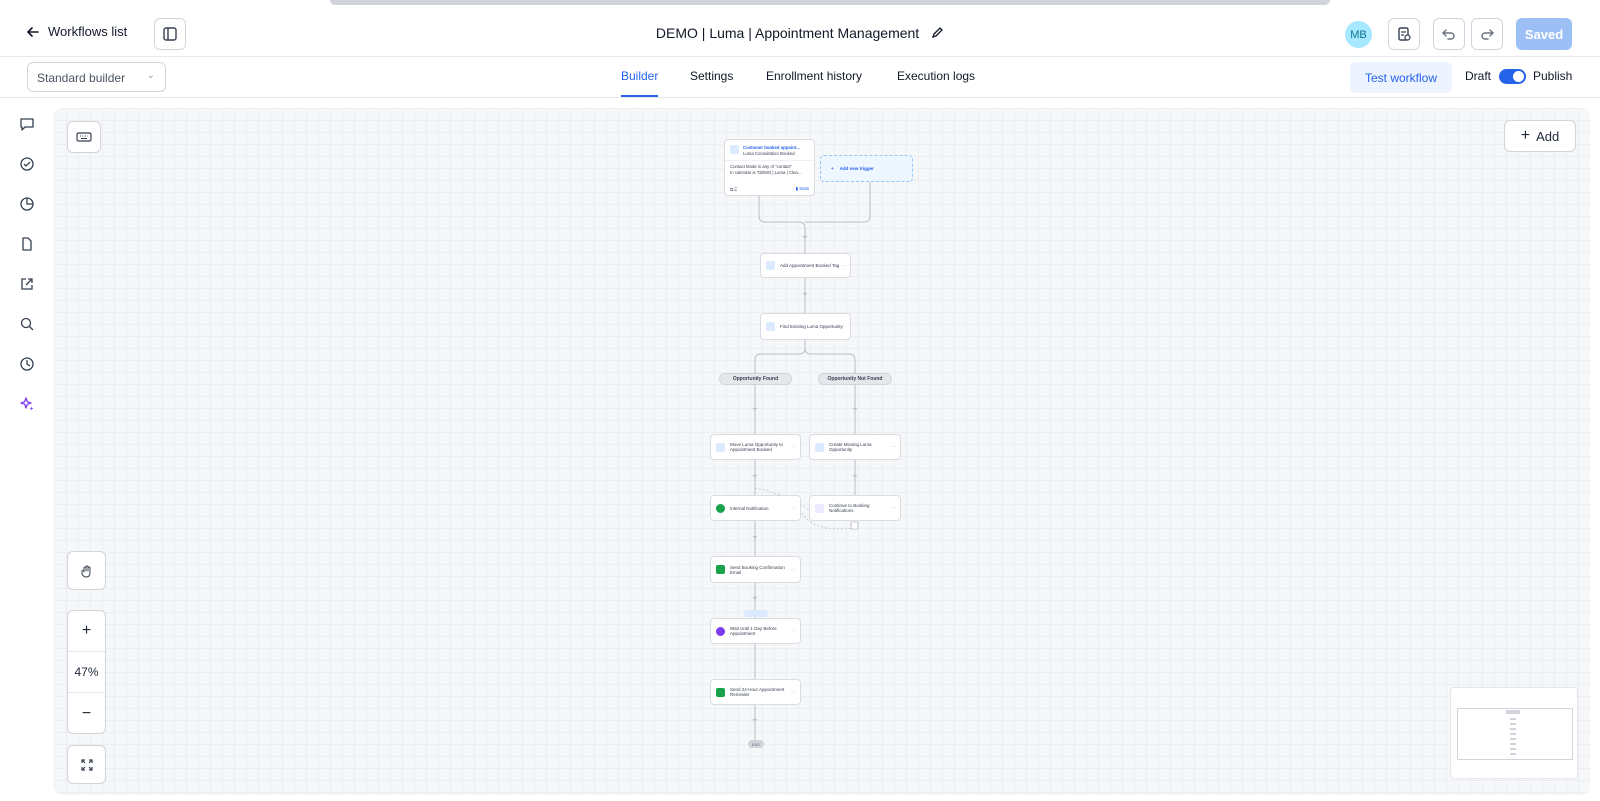 The image size is (1600, 801). I want to click on stats-label: Stats, so click(804, 188).